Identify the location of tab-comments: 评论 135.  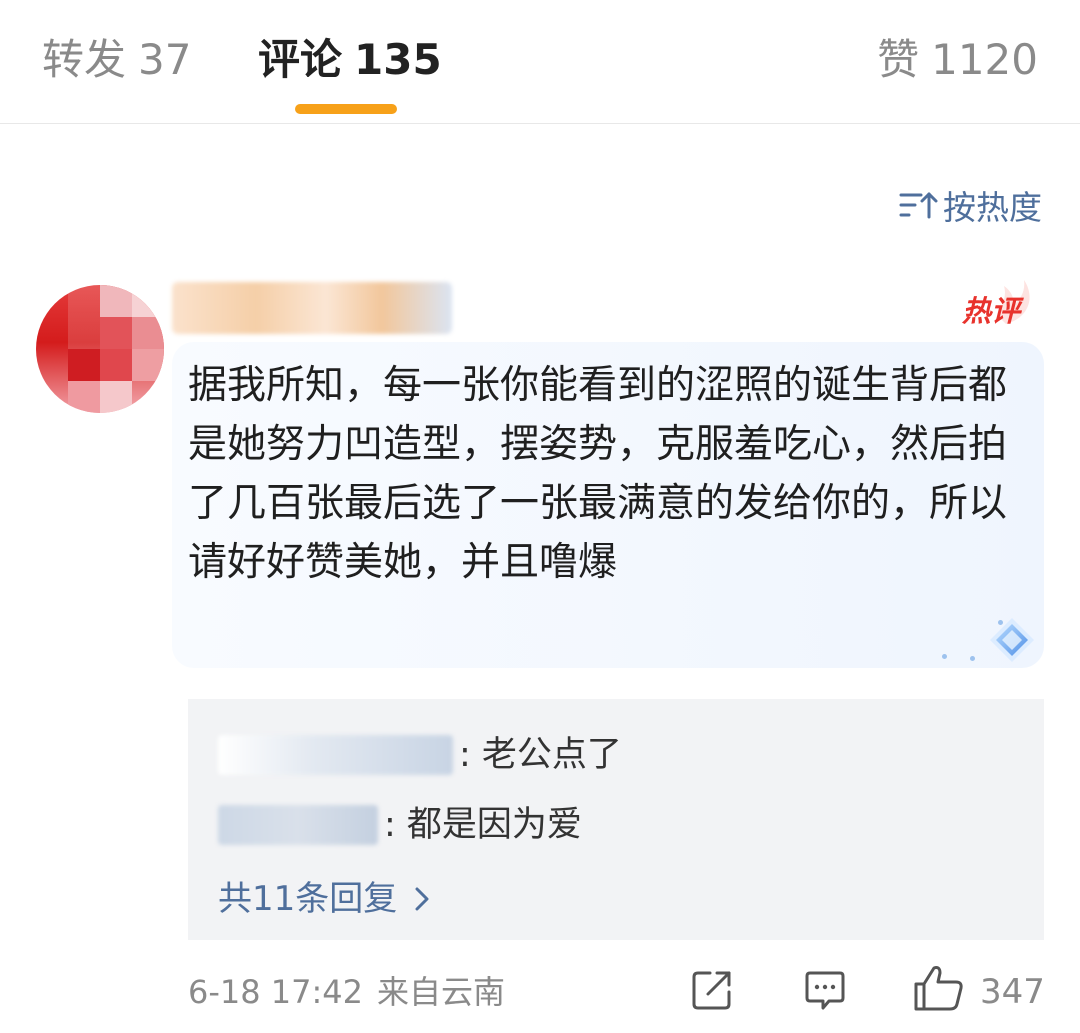
(350, 60).